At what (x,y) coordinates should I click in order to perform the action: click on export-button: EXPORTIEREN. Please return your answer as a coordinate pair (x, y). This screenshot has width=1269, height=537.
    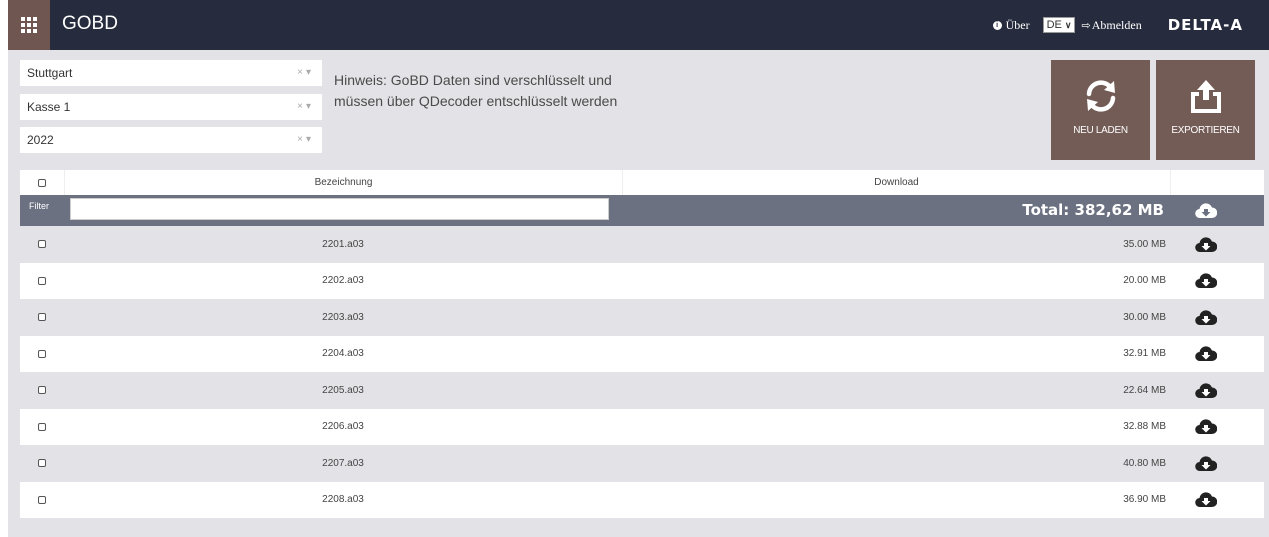
    Looking at the image, I should click on (1205, 110).